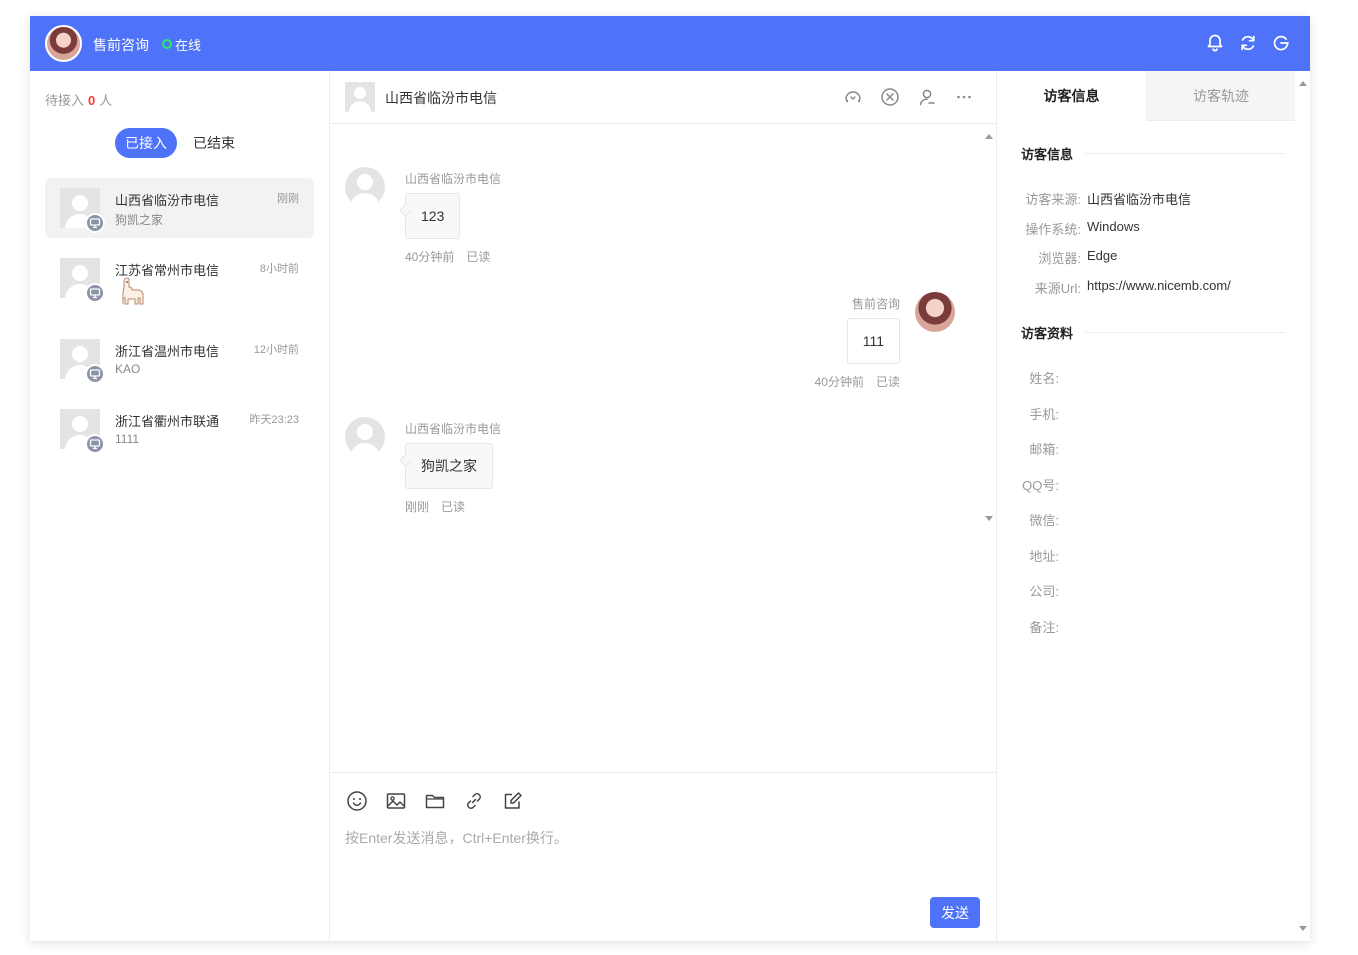 The width and height of the screenshot is (1358, 955). What do you see at coordinates (417, 507) in the screenshot?
I see `message-time: 刚刚` at bounding box center [417, 507].